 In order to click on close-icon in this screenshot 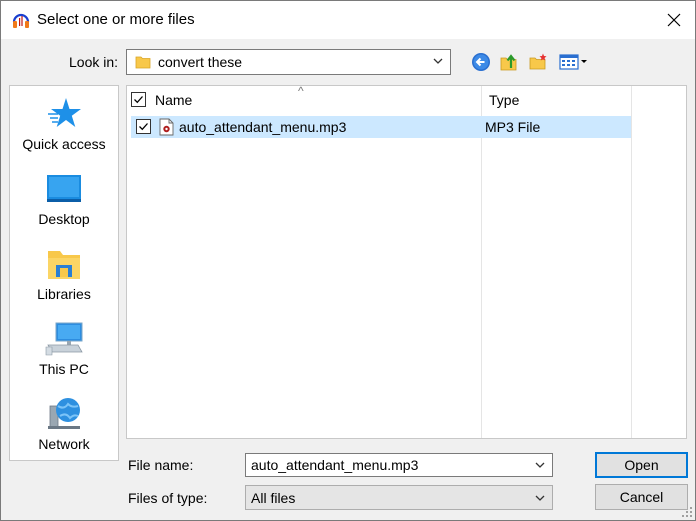, I will do `click(674, 20)`.